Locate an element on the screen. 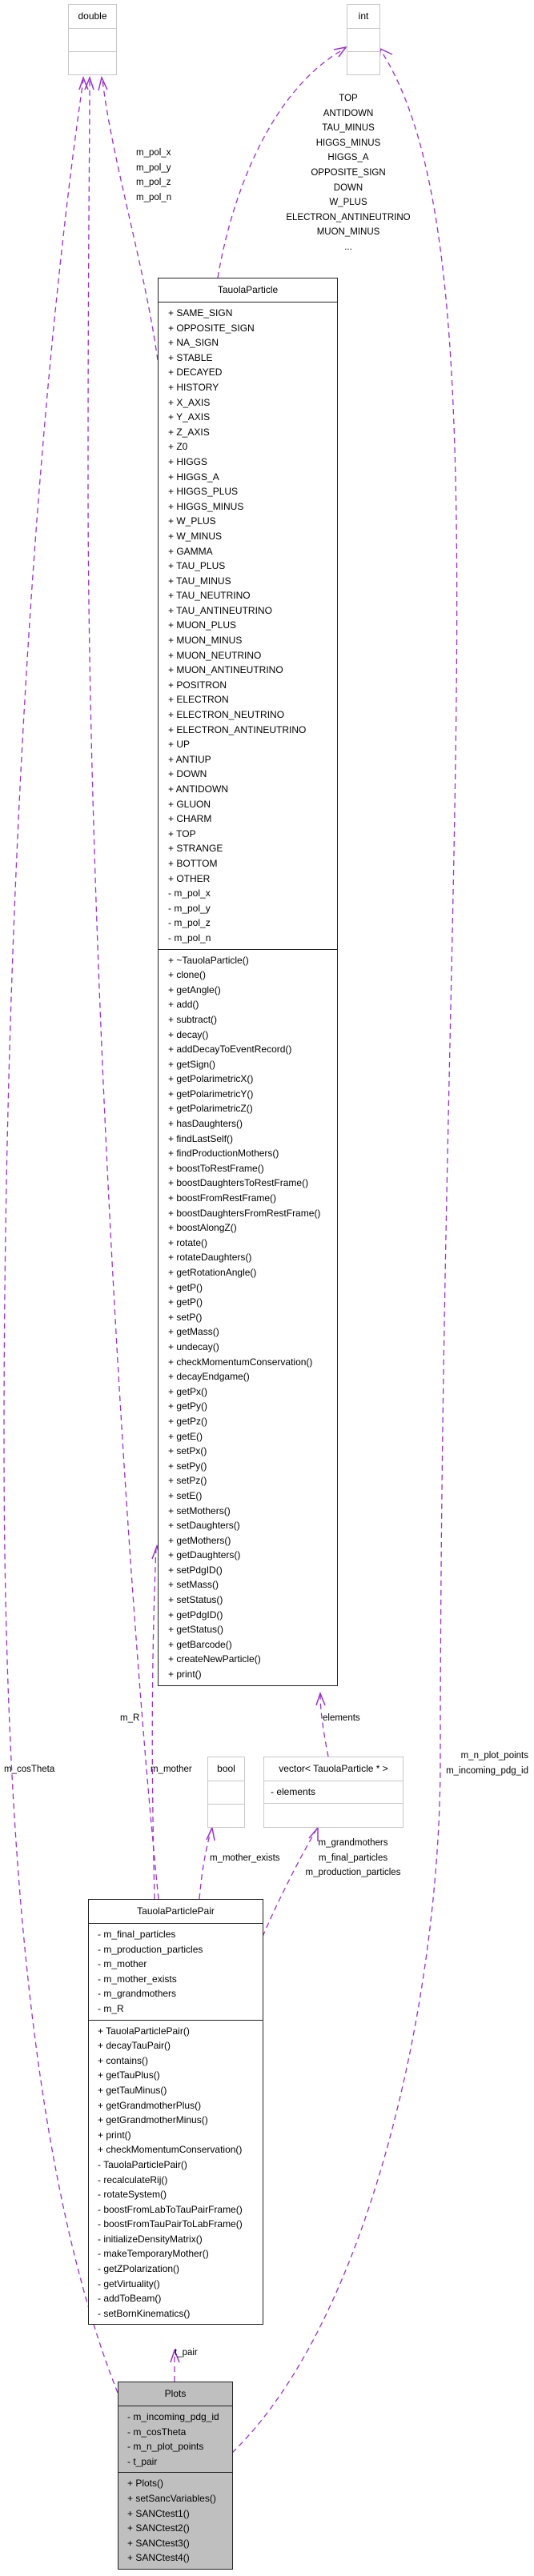  method-item: + boostAlongZ() is located at coordinates (202, 1228).